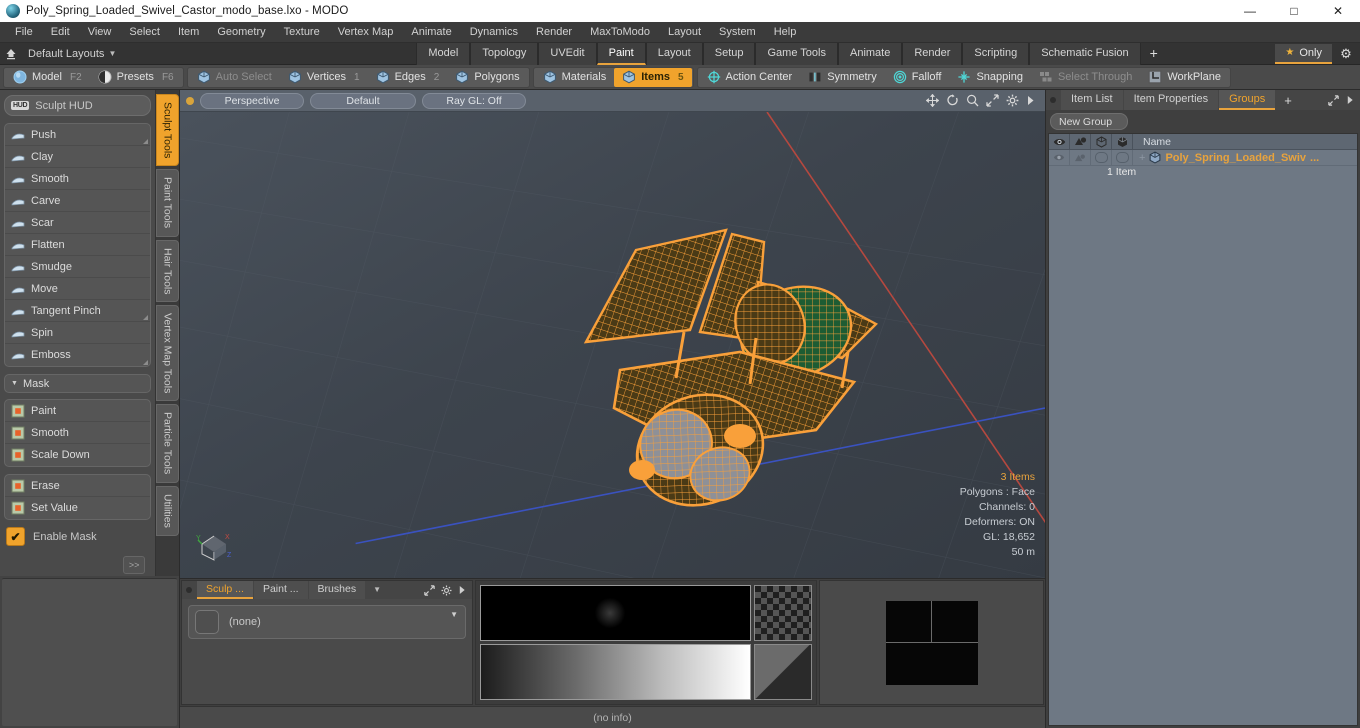 This screenshot has height=728, width=1360. Describe the element at coordinates (783, 672) in the screenshot. I see `value-swatch` at that location.